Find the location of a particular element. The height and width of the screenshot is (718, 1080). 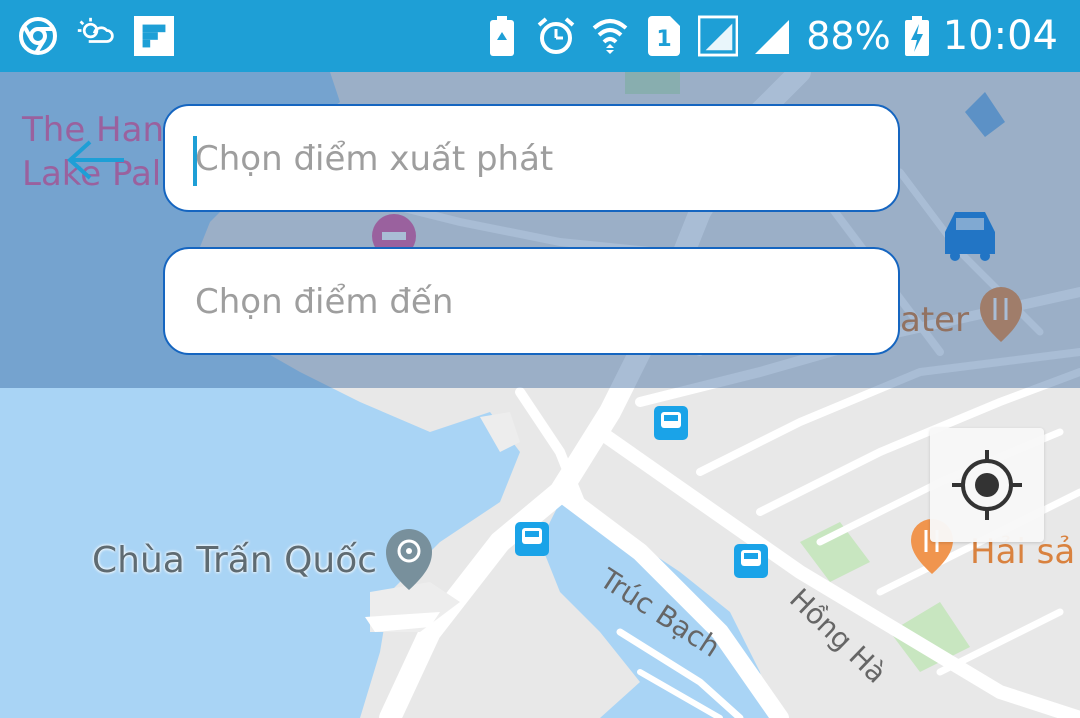

back-arrow-icon is located at coordinates (97, 160).